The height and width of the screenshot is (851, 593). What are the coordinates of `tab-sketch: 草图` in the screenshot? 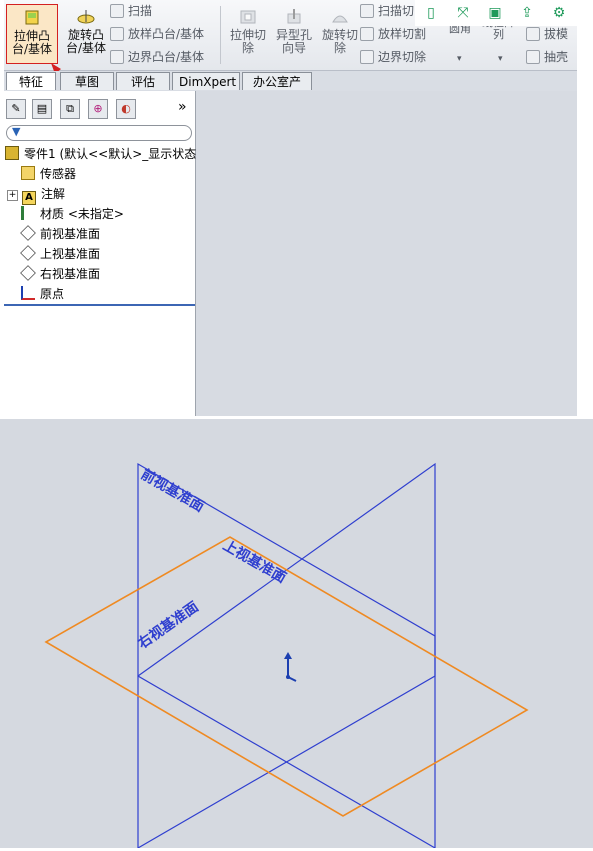 It's located at (87, 81).